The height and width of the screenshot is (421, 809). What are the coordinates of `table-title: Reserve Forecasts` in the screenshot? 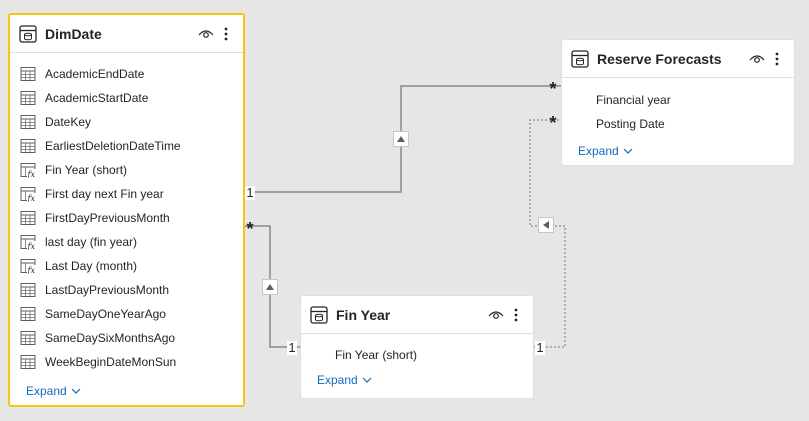 It's located at (659, 58).